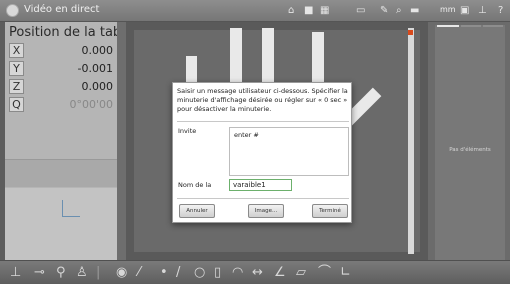 This screenshot has width=510, height=284. I want to click on corner-icon: ∟, so click(345, 272).